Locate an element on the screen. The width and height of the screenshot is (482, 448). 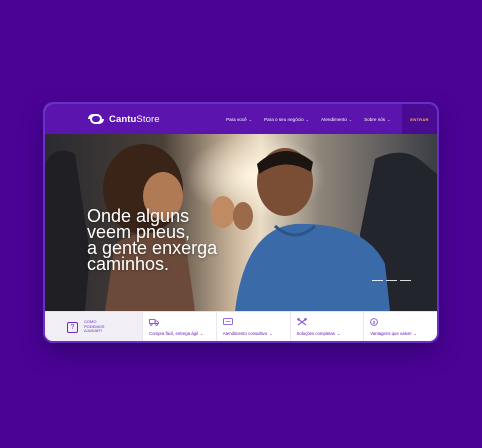
nav-item-label: Atendimento is located at coordinates (334, 119).